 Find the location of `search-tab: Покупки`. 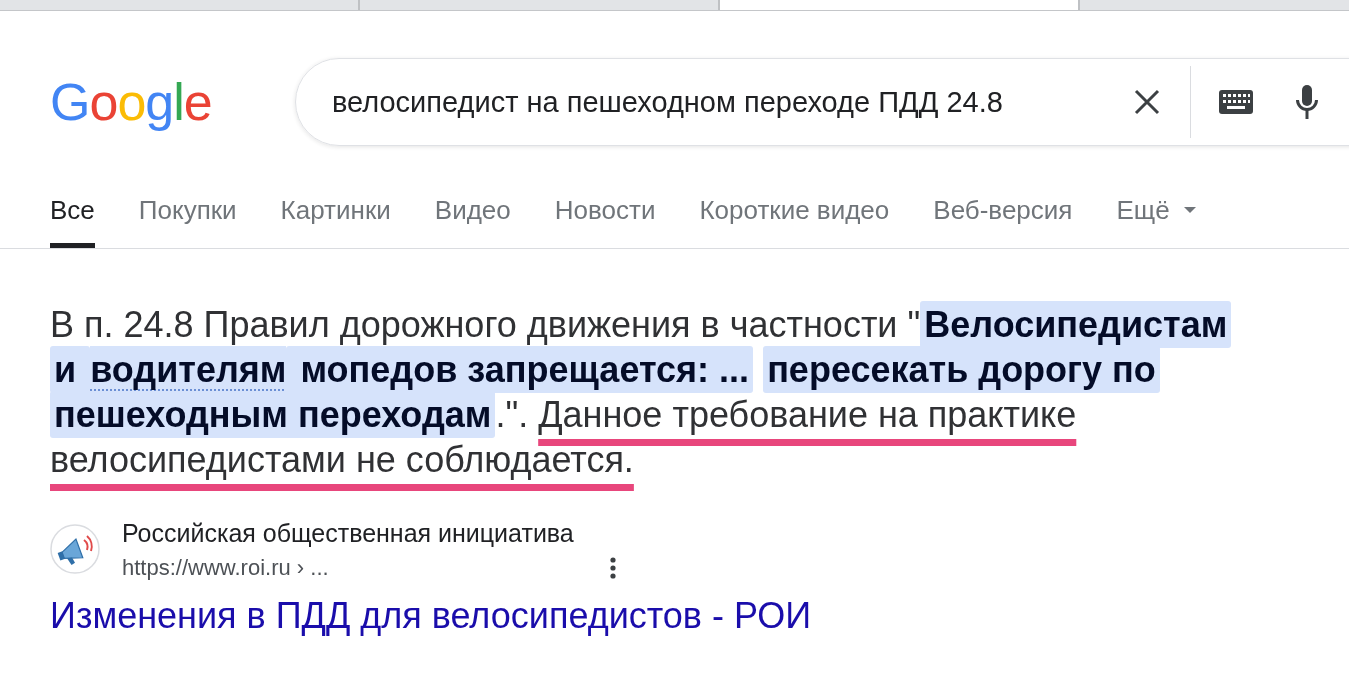

search-tab: Покупки is located at coordinates (187, 221).